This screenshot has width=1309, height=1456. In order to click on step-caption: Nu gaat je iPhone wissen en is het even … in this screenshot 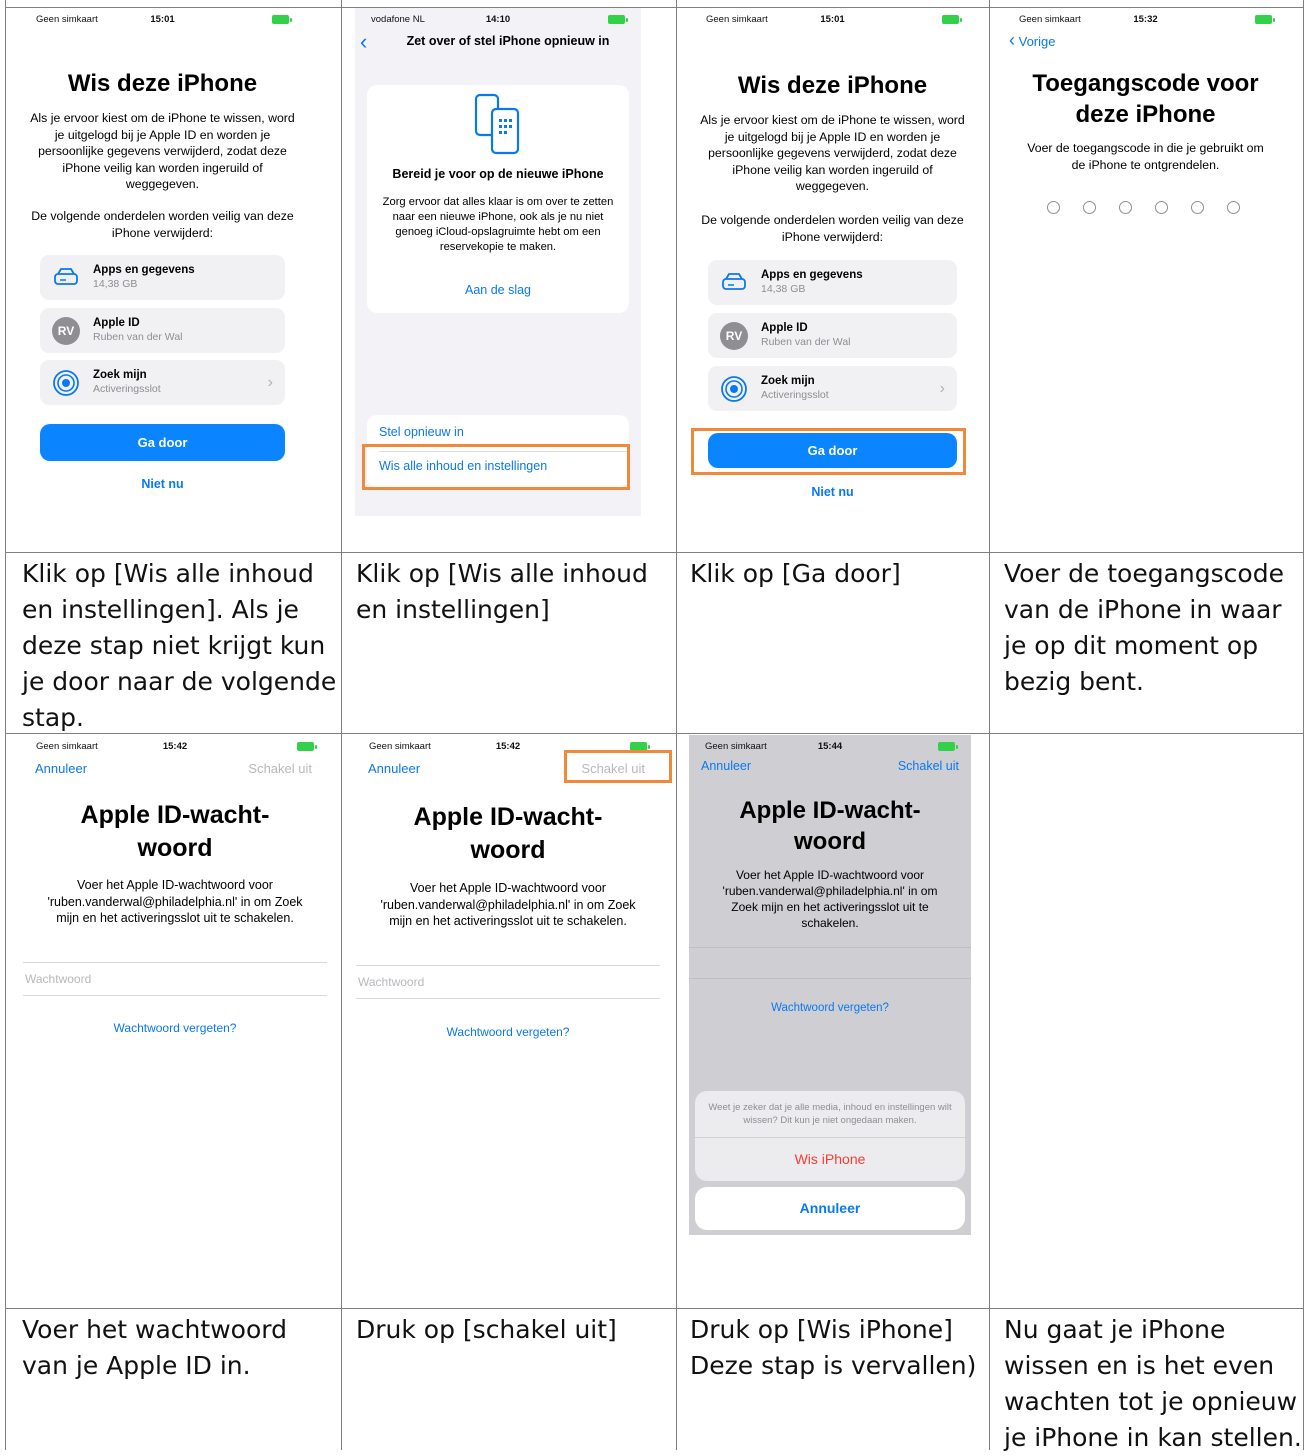, I will do `click(1153, 1383)`.